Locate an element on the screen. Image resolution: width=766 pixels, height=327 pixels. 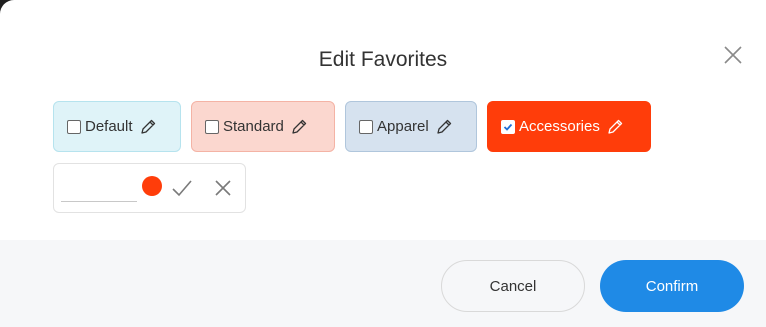
tag-accessories: Accessories is located at coordinates (569, 126).